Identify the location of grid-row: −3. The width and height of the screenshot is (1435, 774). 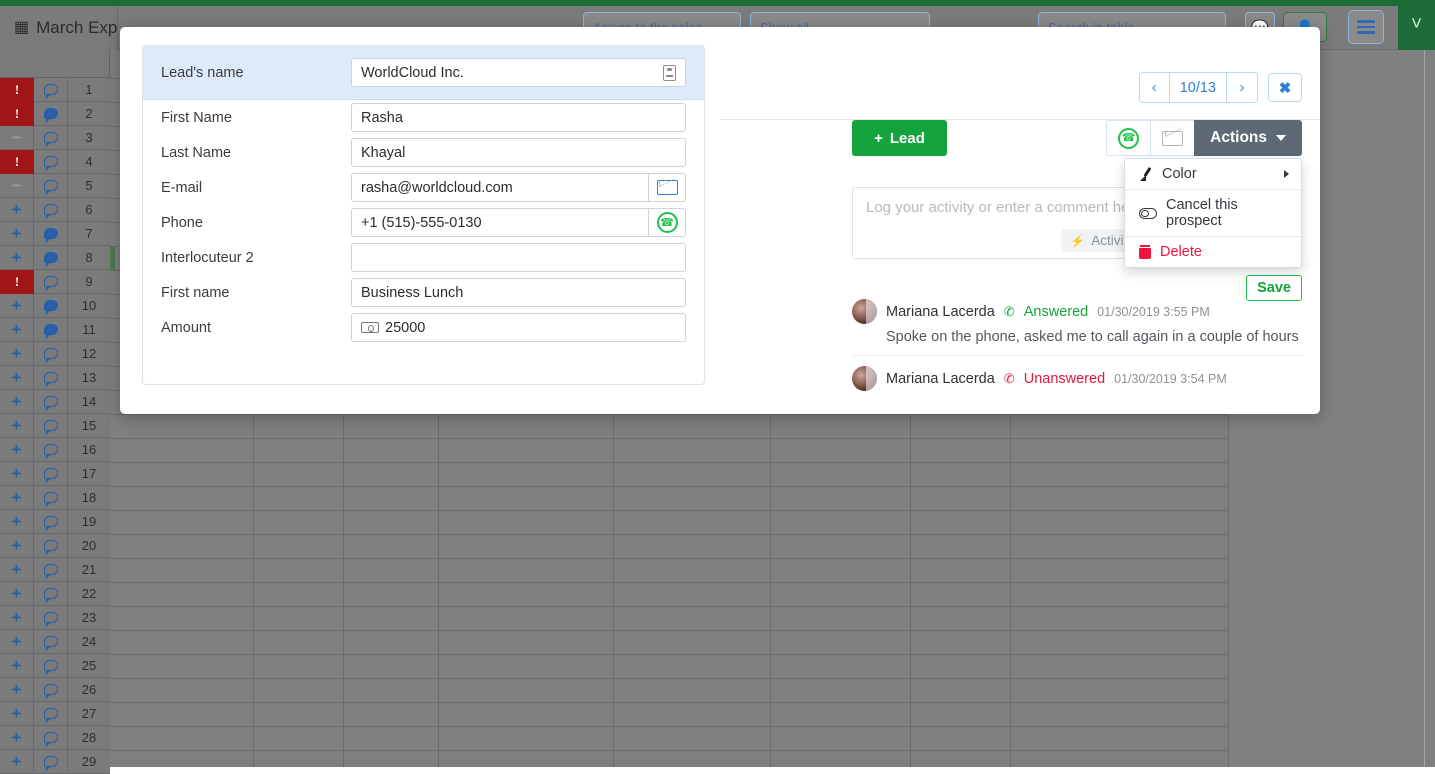
(55, 138).